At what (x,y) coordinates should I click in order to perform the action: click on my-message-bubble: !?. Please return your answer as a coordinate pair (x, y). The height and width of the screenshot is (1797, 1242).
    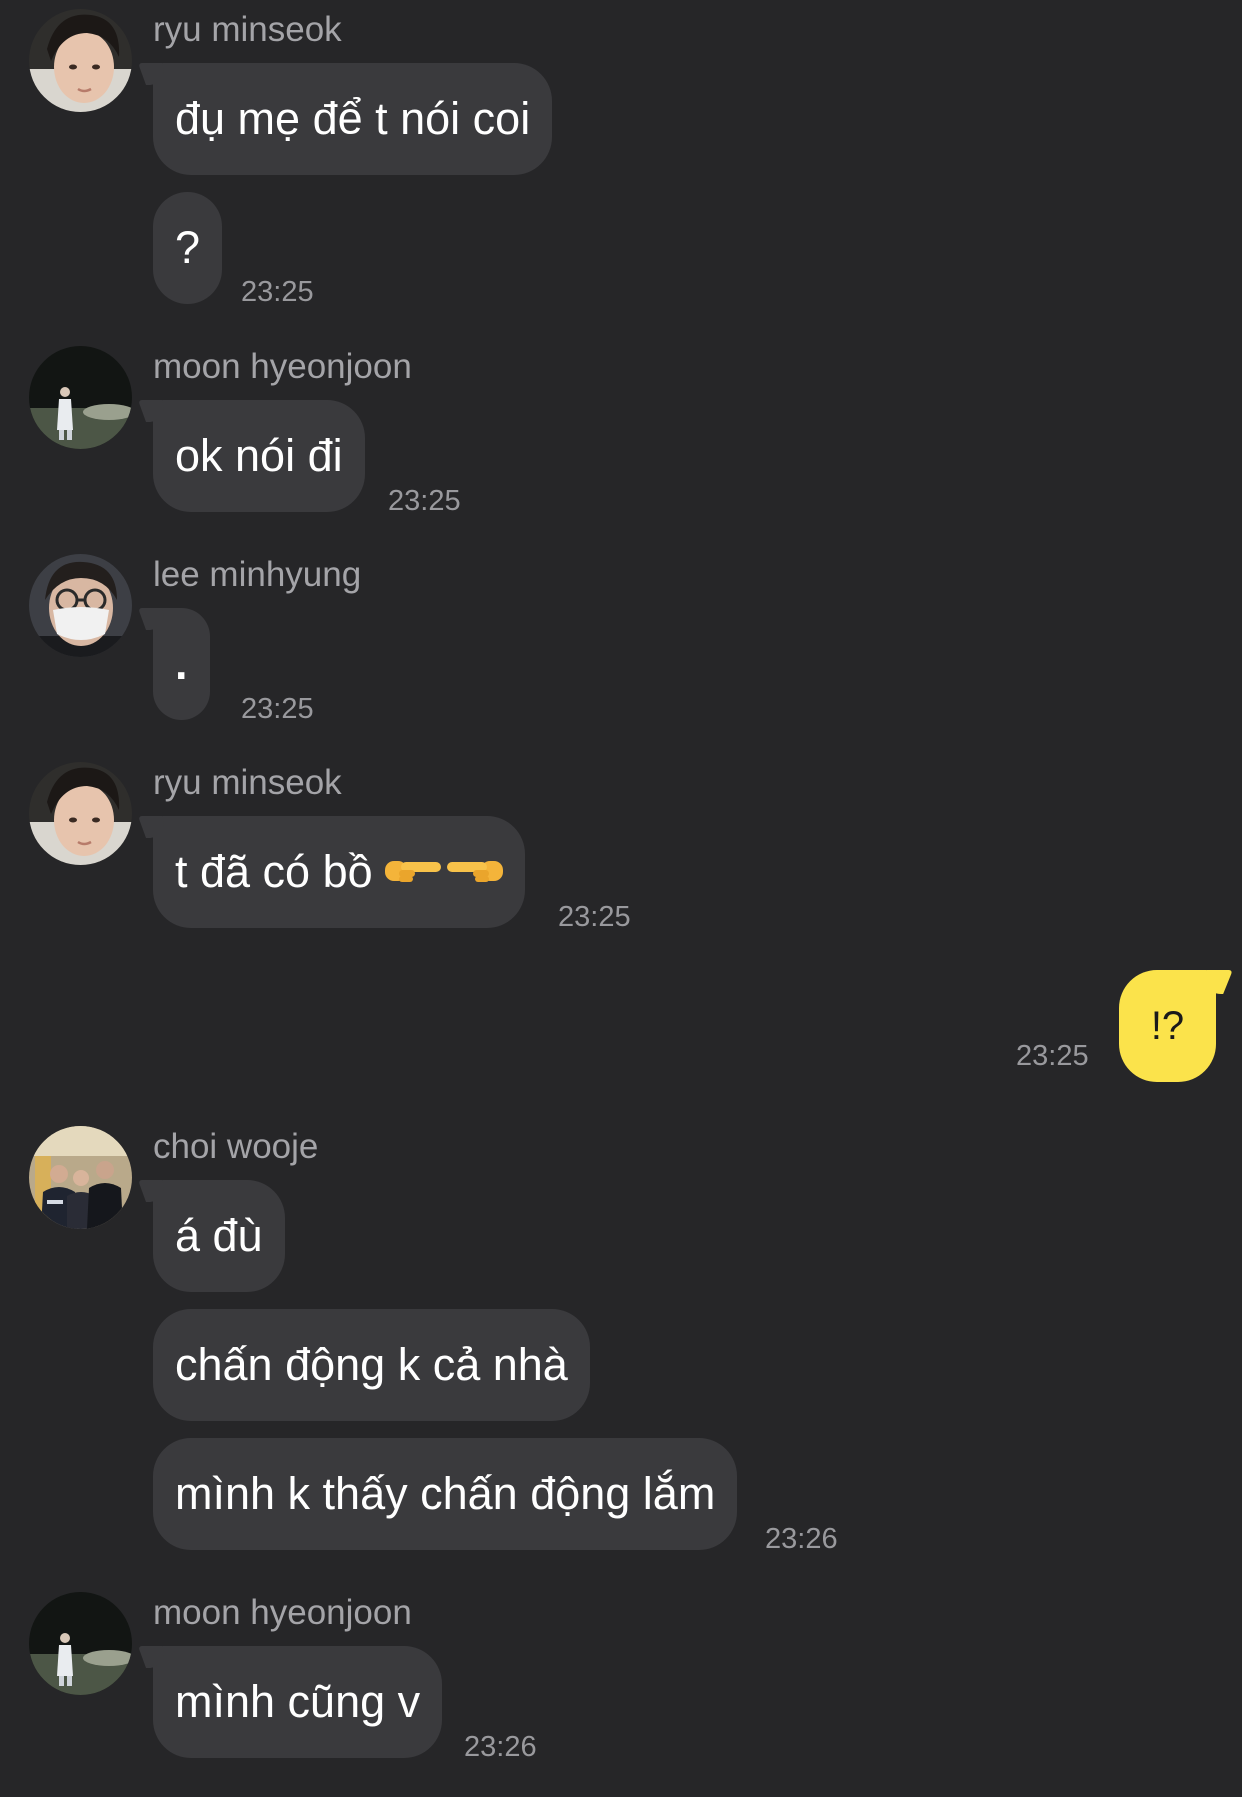
    Looking at the image, I should click on (1167, 1026).